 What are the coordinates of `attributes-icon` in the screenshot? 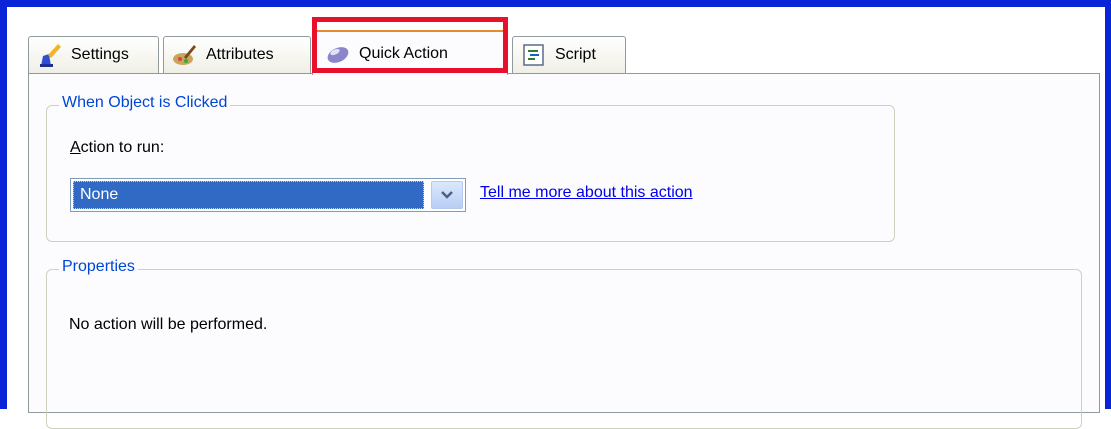 It's located at (185, 55).